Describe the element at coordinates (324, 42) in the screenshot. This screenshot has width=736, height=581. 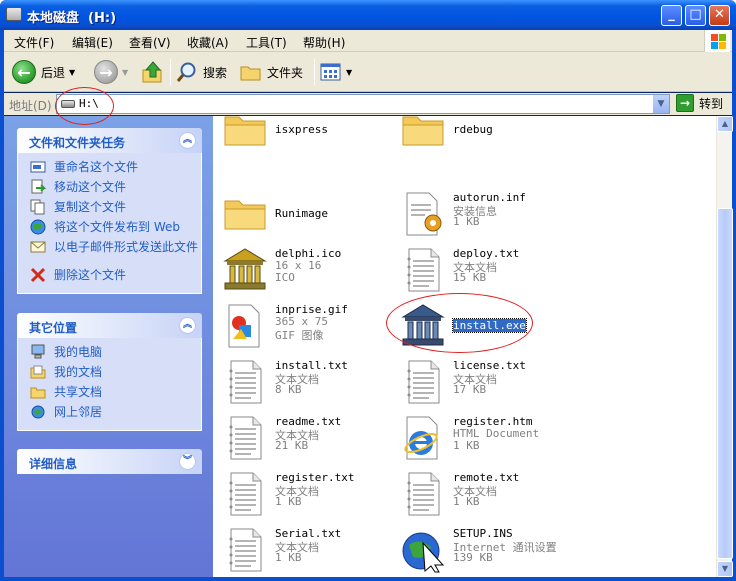
I see `menu-help: 帮助(H)` at that location.